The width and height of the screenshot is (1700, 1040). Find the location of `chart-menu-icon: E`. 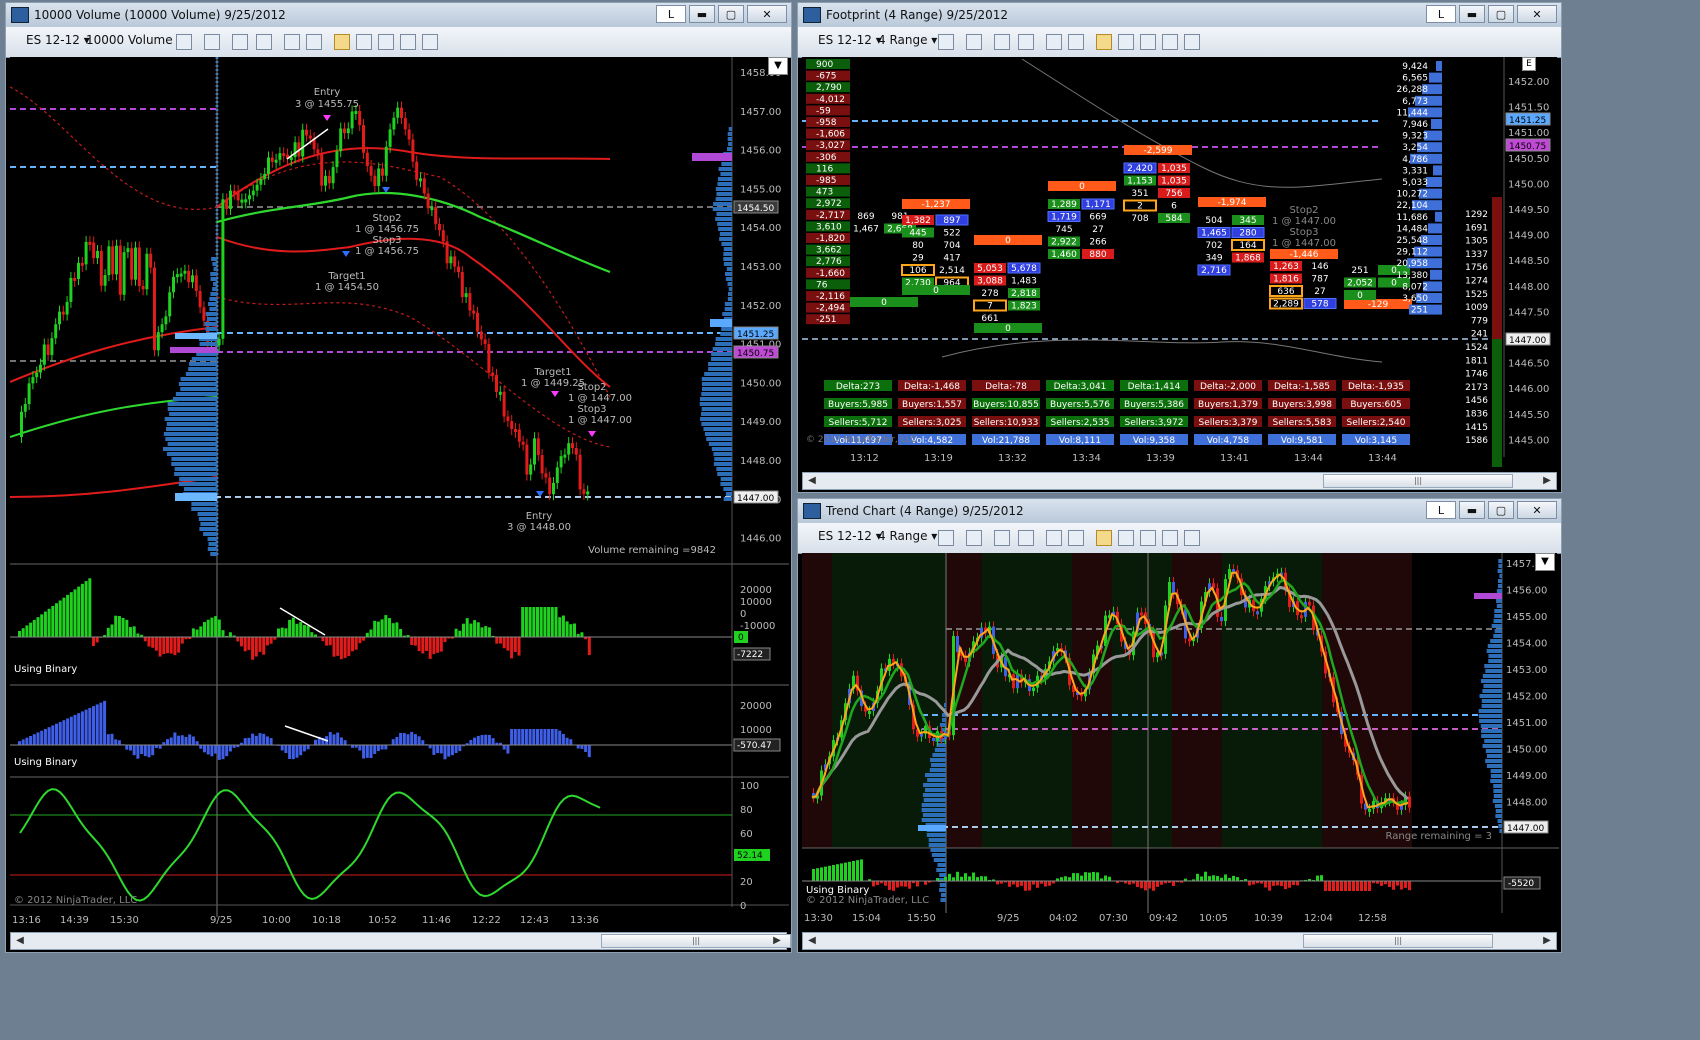

chart-menu-icon: E is located at coordinates (1529, 64).